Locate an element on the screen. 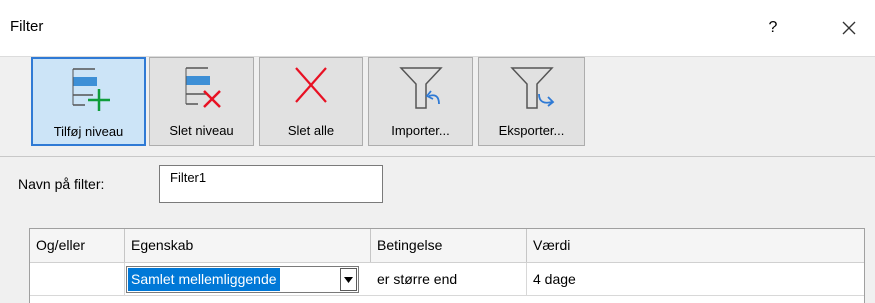 The height and width of the screenshot is (303, 875). column-header-and-or: Og/eller is located at coordinates (77, 245).